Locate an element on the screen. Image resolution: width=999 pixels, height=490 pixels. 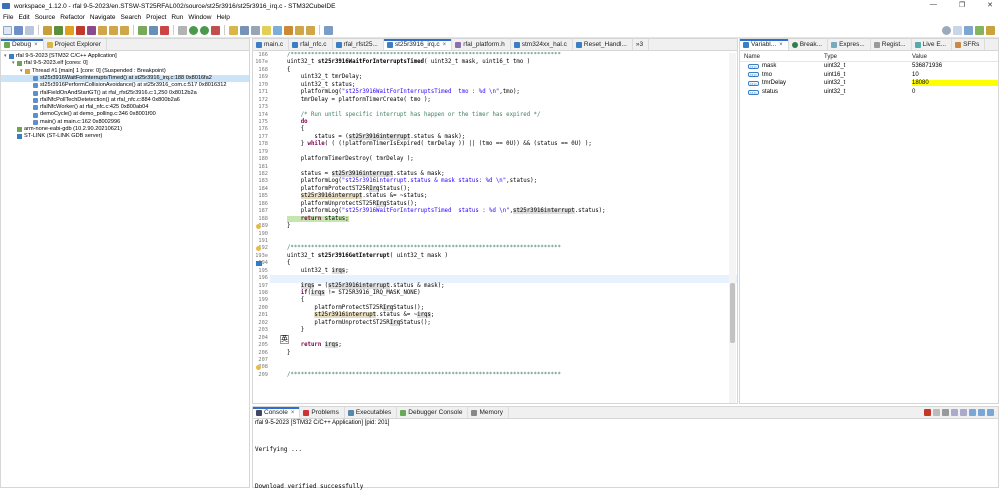
menu-source: Source is located at coordinates (45, 17).